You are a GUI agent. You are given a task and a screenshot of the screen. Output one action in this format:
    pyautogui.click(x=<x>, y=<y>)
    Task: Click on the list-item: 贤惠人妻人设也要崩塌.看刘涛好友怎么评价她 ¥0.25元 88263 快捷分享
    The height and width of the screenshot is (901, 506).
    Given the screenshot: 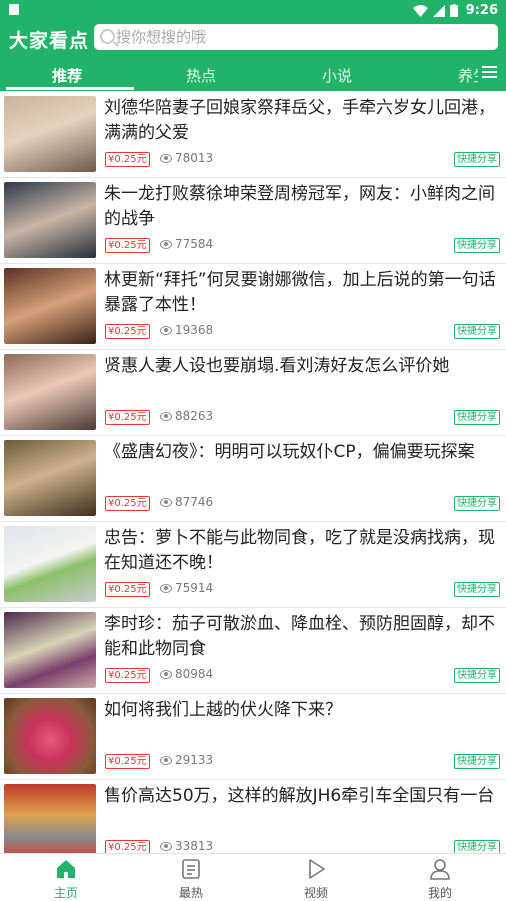 What is the action you would take?
    pyautogui.click(x=253, y=392)
    